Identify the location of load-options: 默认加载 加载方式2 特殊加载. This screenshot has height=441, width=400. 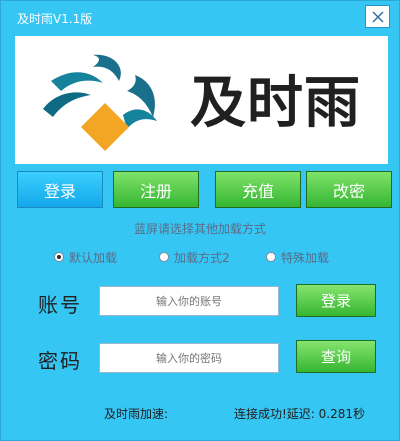
(200, 257).